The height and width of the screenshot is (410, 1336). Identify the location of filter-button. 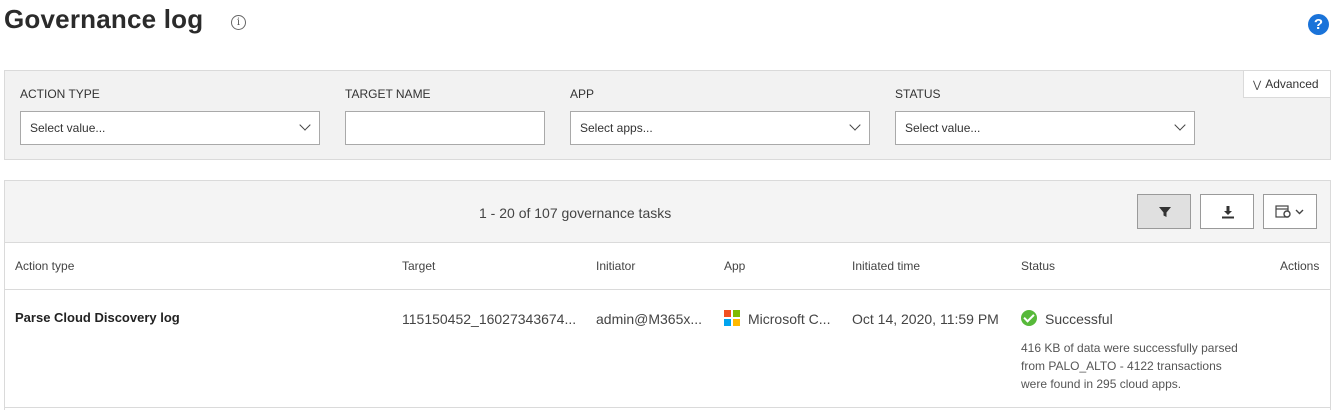
(1164, 211).